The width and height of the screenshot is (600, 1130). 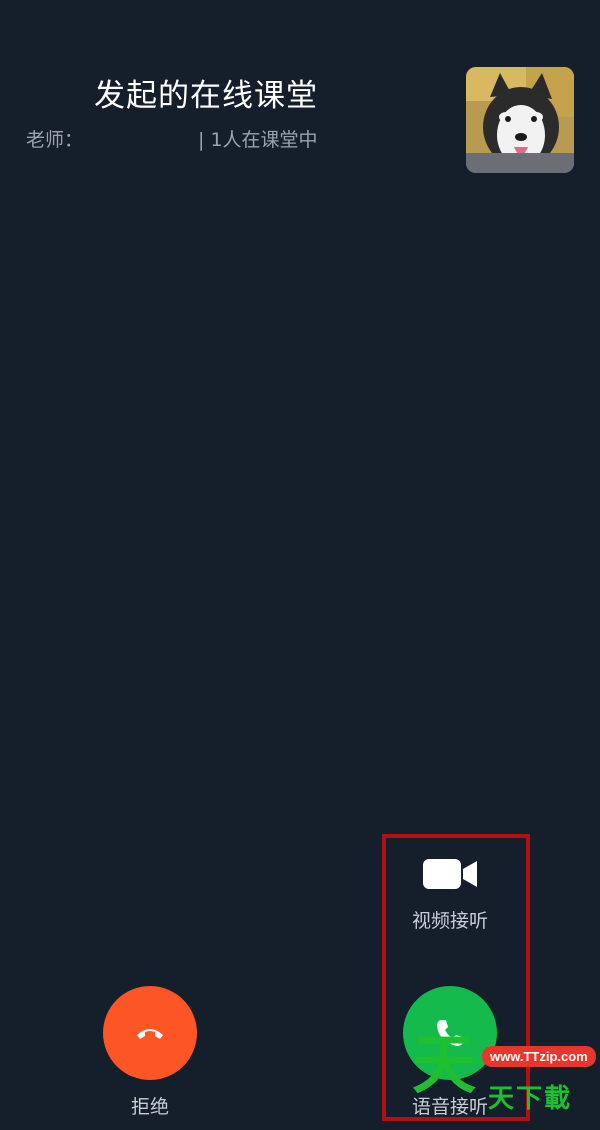 What do you see at coordinates (55, 140) in the screenshot?
I see `teacher-label: 老师：` at bounding box center [55, 140].